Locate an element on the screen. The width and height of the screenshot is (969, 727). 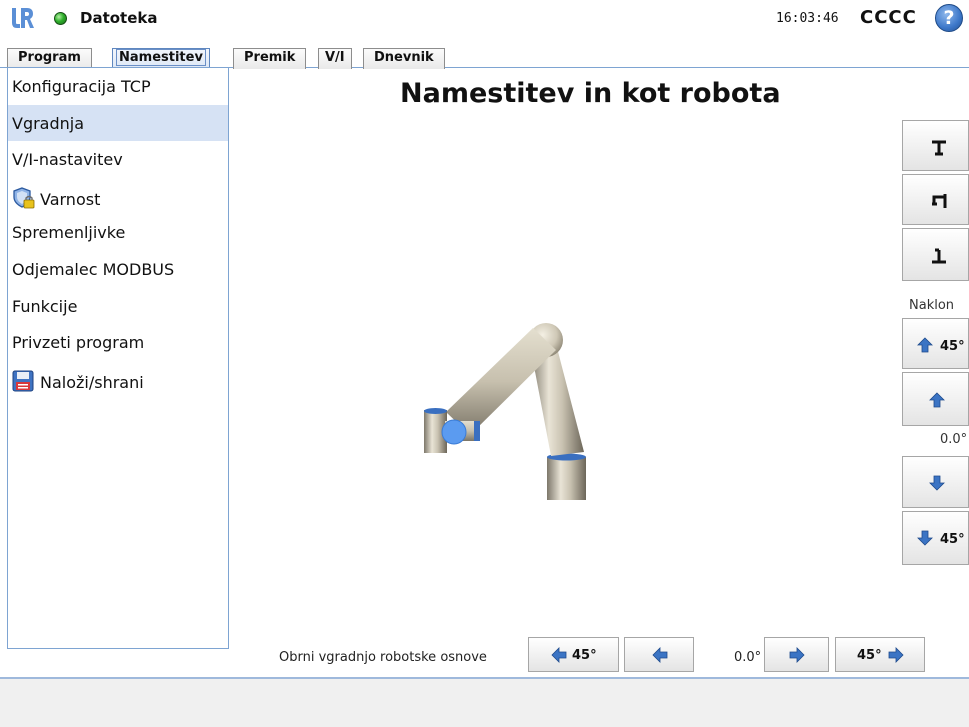
floppy-disk-icon is located at coordinates (24, 381).